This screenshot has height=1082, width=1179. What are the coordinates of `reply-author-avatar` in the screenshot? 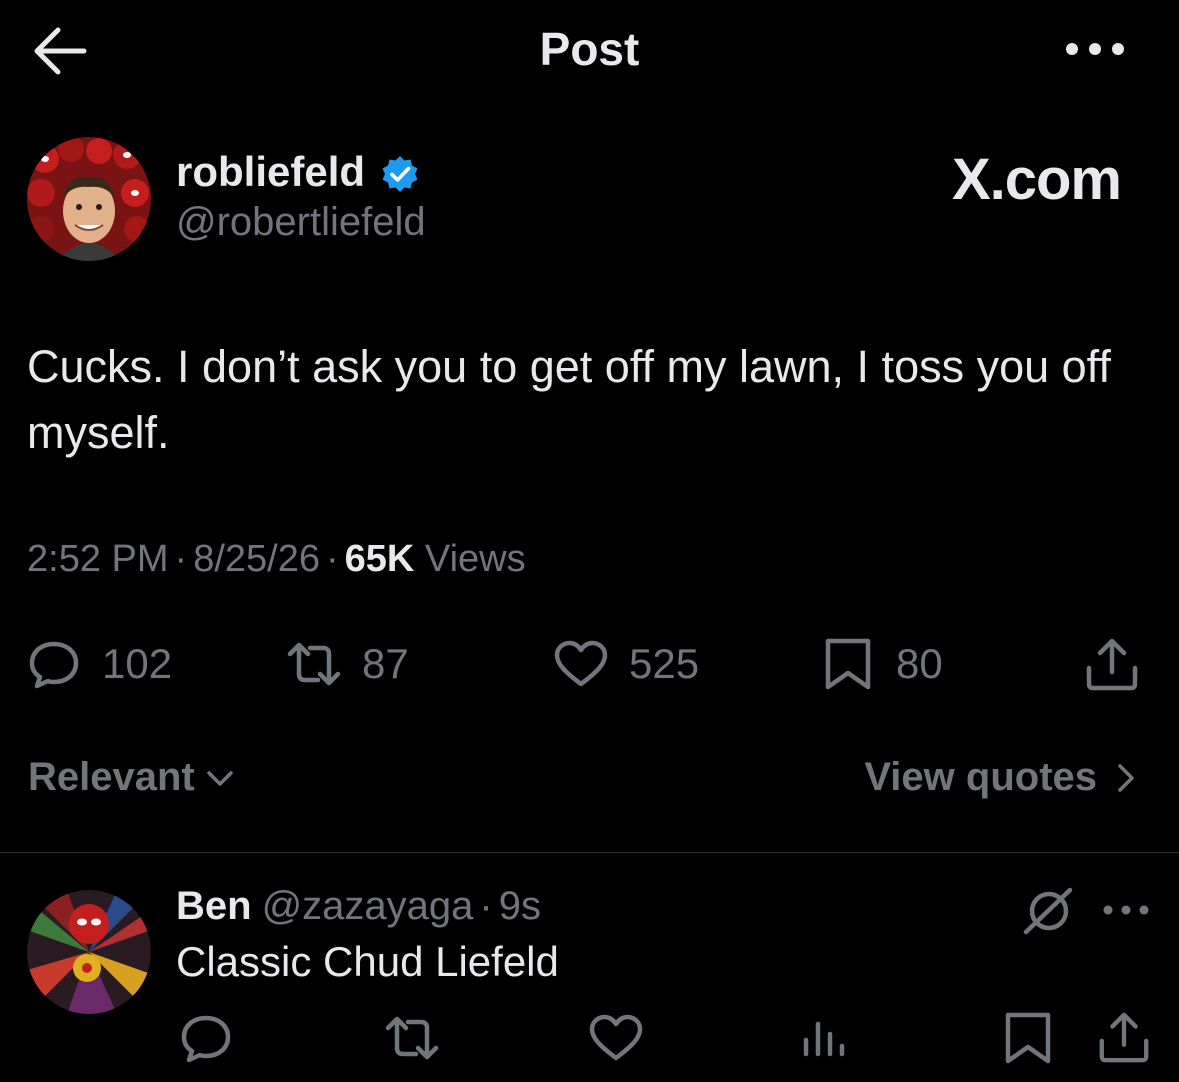 It's located at (89, 952).